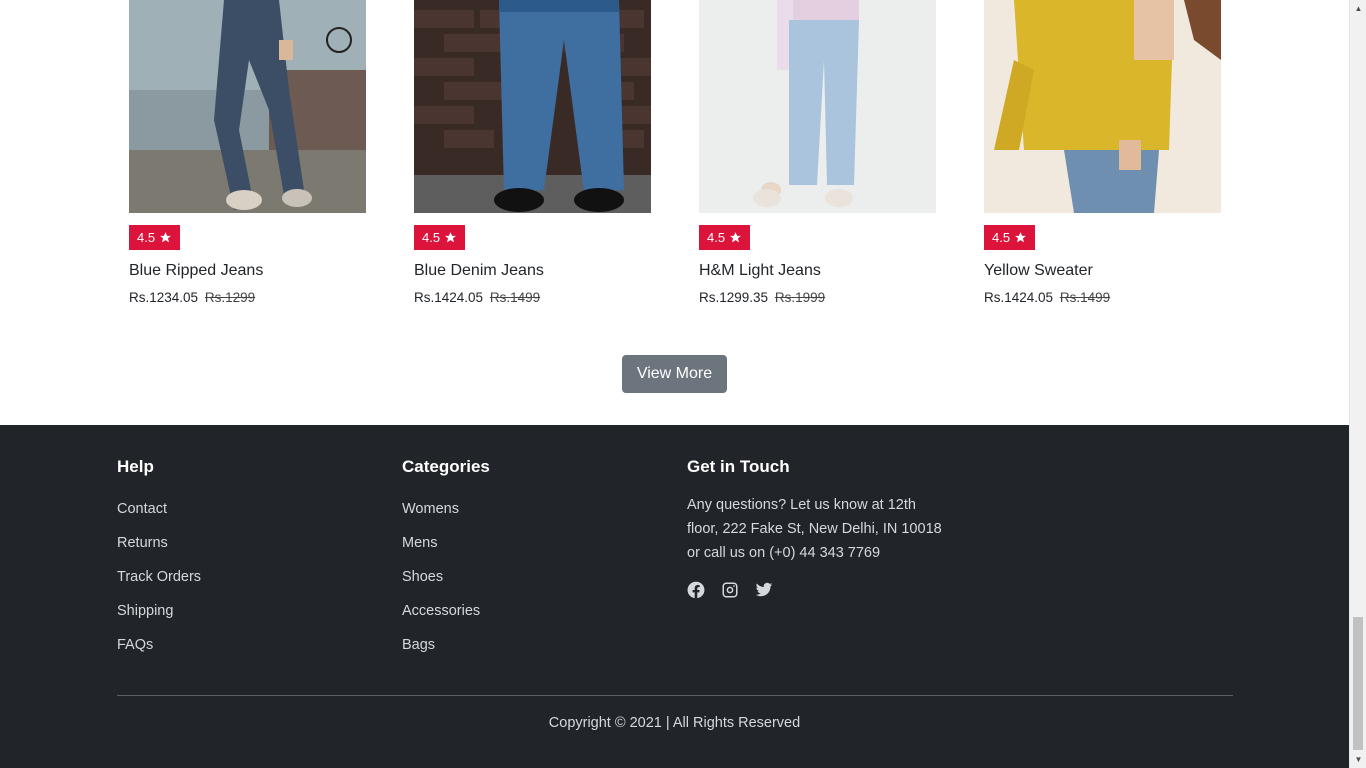  Describe the element at coordinates (164, 297) in the screenshot. I see `current-price: Rs.1234.05` at that location.